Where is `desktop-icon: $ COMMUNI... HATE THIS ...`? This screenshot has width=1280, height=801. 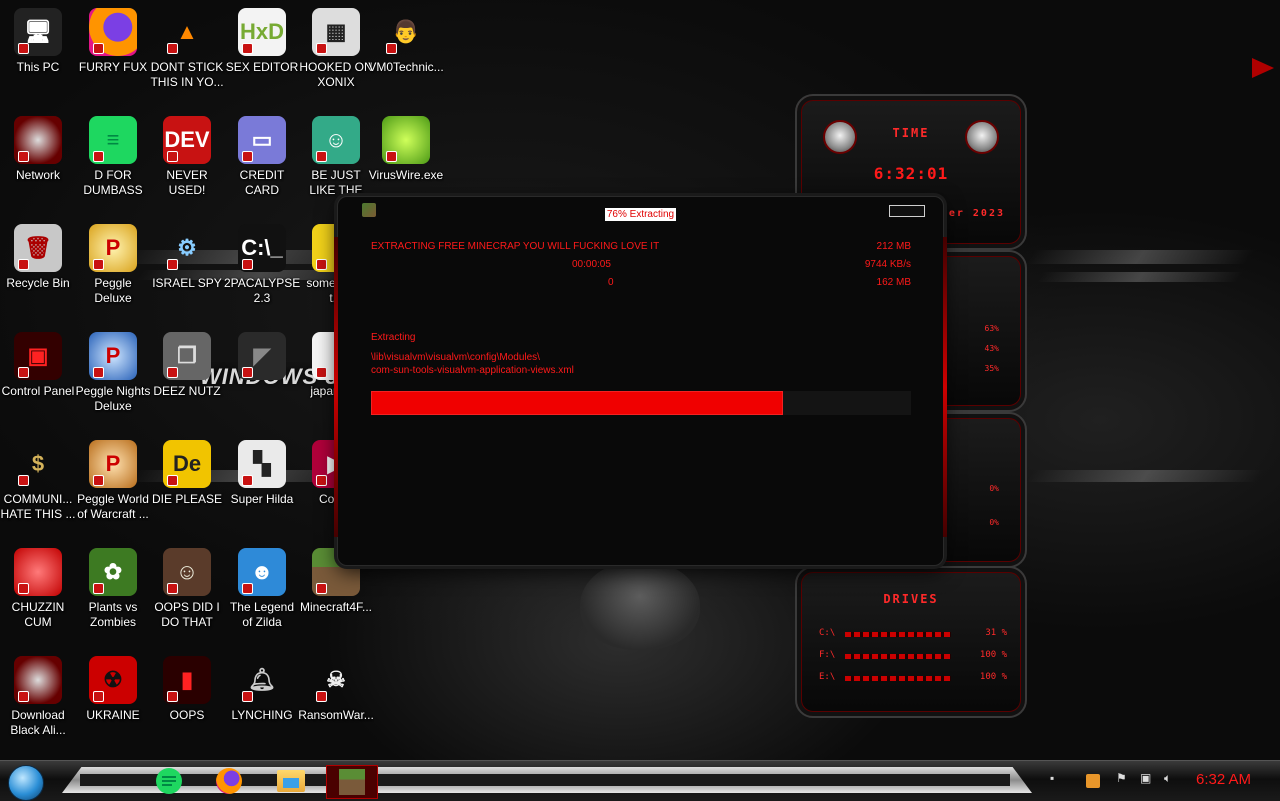 desktop-icon: $ COMMUNI... HATE THIS ... is located at coordinates (38, 481).